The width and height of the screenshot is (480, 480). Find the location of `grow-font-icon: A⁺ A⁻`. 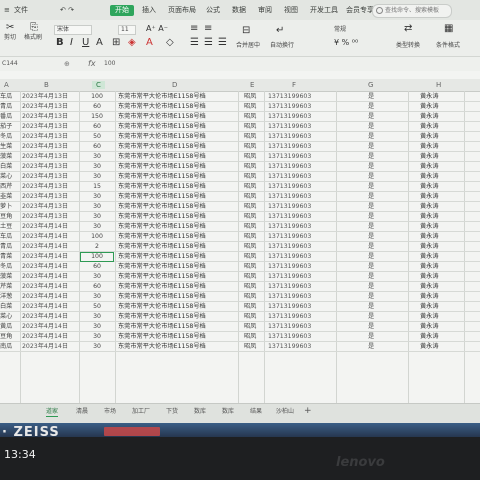

grow-font-icon: A⁺ A⁻ is located at coordinates (157, 29).